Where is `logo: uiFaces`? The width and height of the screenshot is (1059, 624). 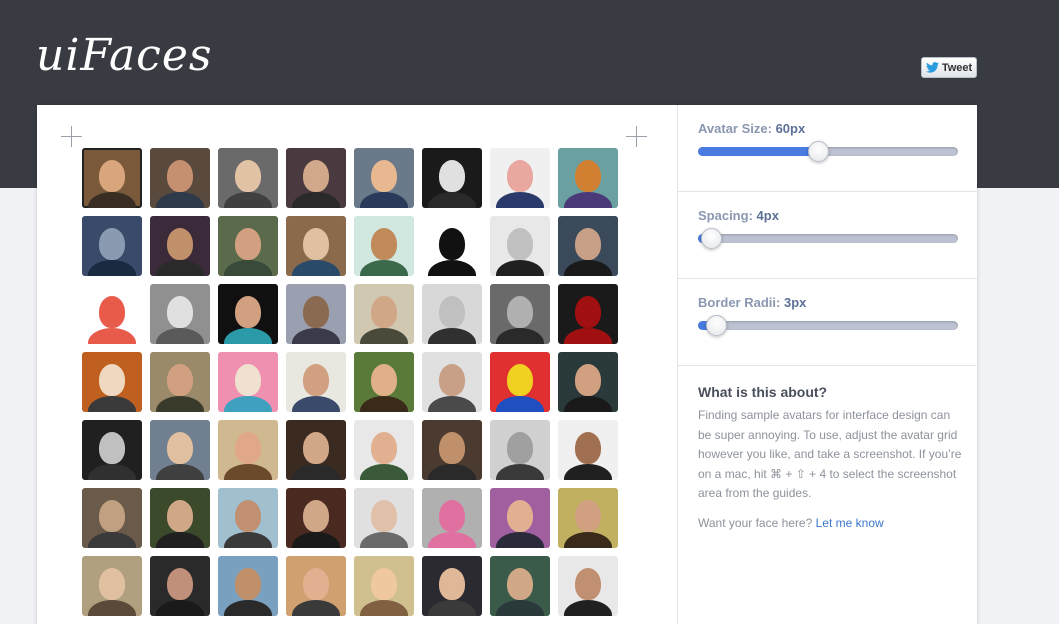 logo: uiFaces is located at coordinates (124, 55).